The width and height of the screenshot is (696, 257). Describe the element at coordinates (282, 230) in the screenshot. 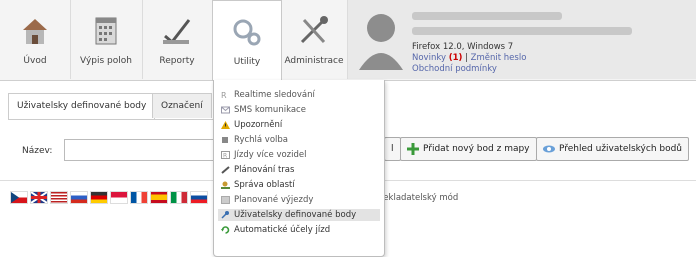

I see `menu-item-label: Automatické účely jízd` at that location.